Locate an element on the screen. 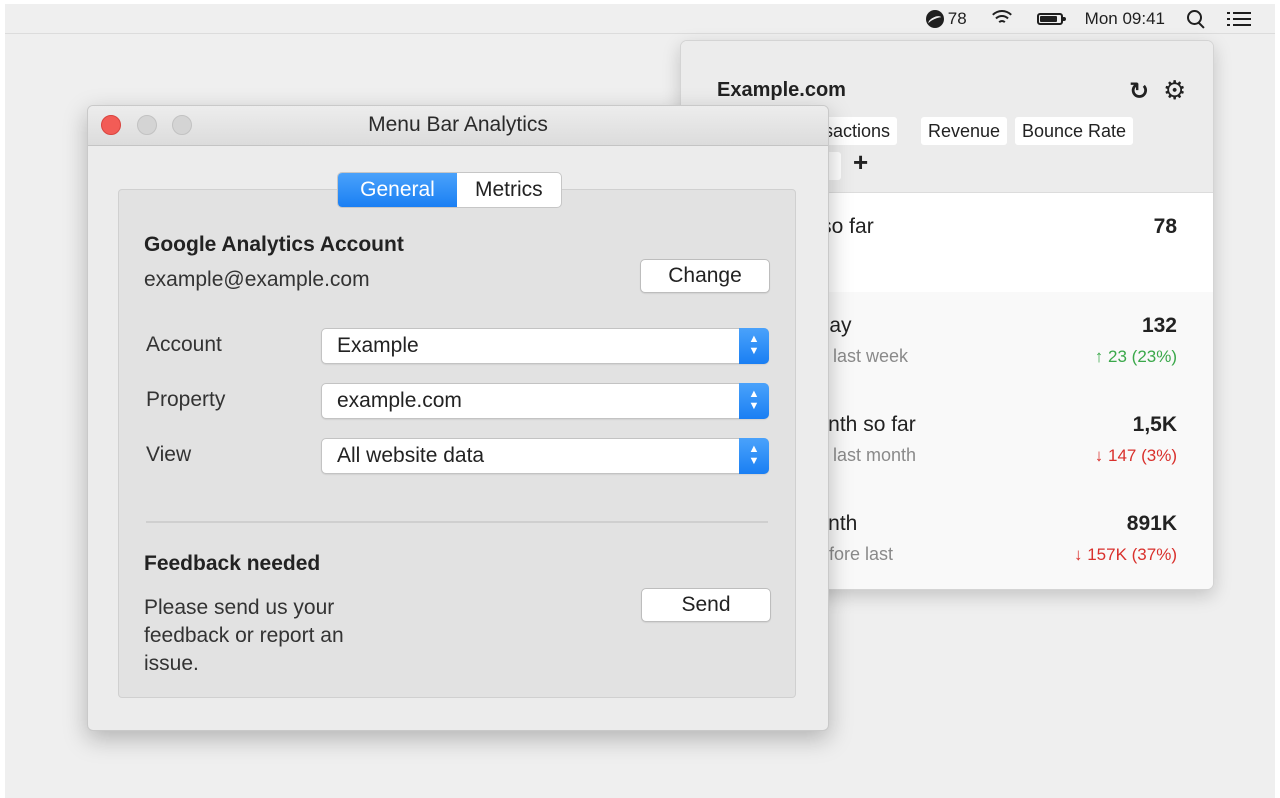  change-account-button: Change is located at coordinates (705, 276).